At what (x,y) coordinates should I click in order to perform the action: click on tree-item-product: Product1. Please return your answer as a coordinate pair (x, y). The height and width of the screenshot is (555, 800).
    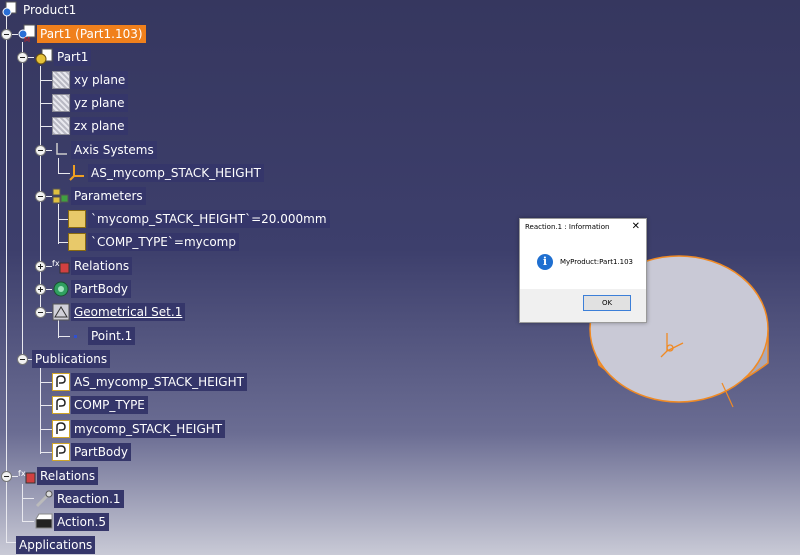
    Looking at the image, I should click on (49, 10).